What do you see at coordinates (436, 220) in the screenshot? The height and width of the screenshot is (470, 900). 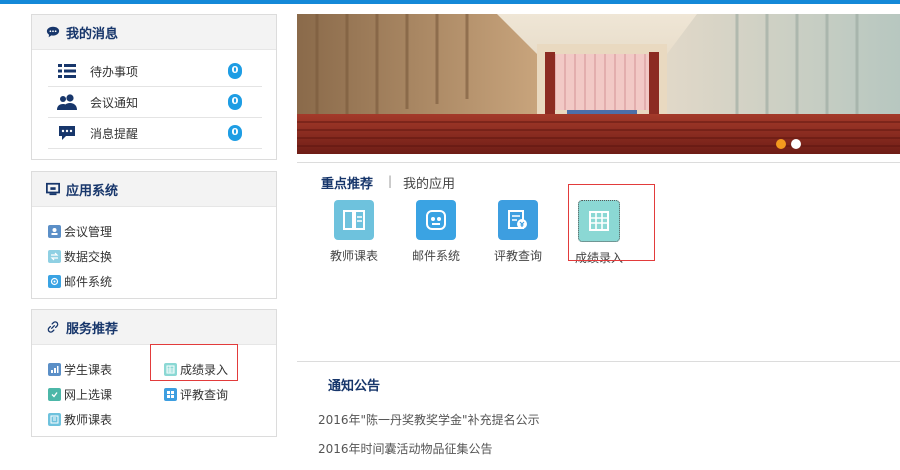 I see `mail-icon` at bounding box center [436, 220].